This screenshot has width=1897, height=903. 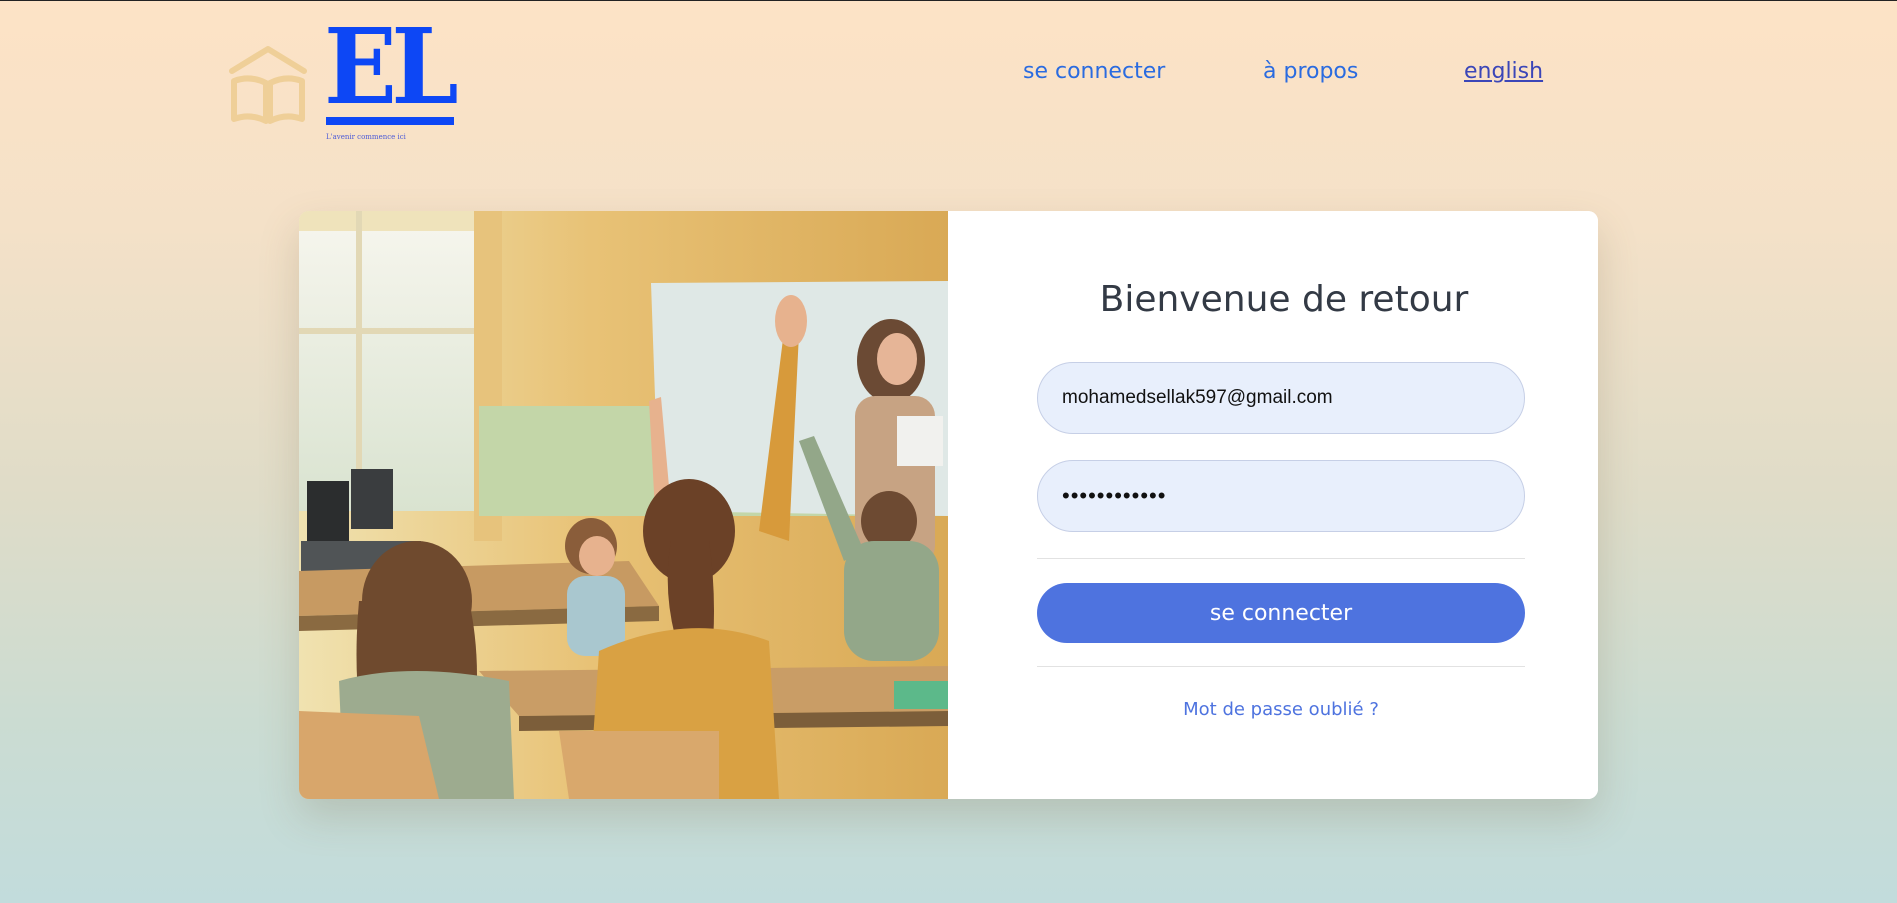 What do you see at coordinates (1281, 496) in the screenshot?
I see `password-field` at bounding box center [1281, 496].